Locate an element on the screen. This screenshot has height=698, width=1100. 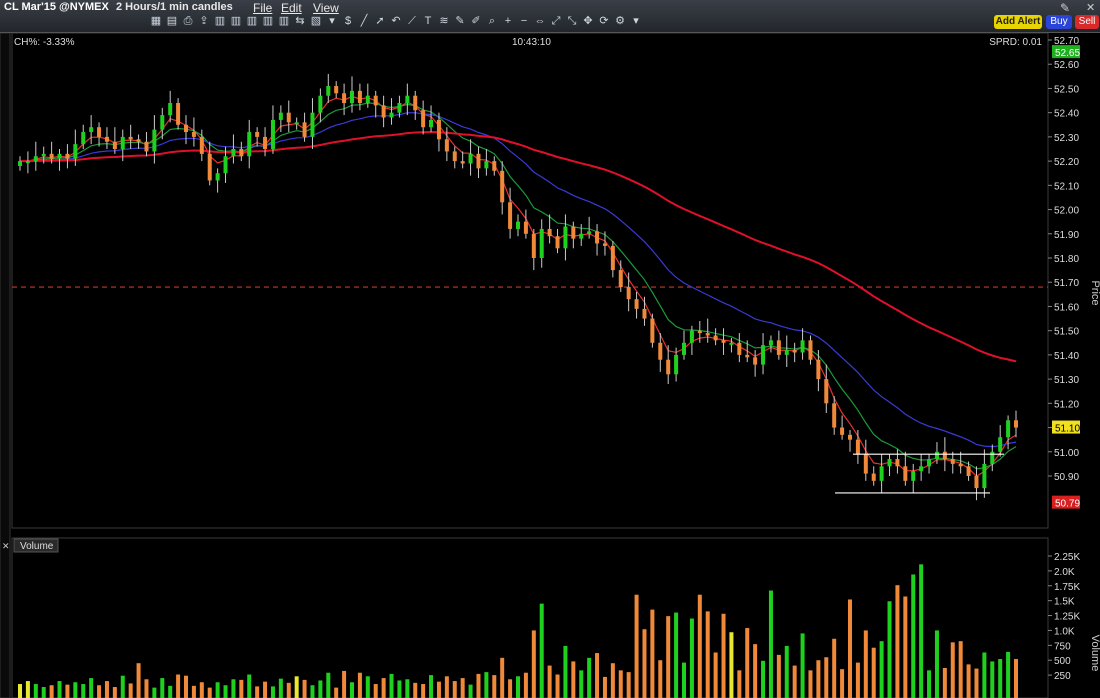
pattern-icon: ≋ is located at coordinates (444, 21).